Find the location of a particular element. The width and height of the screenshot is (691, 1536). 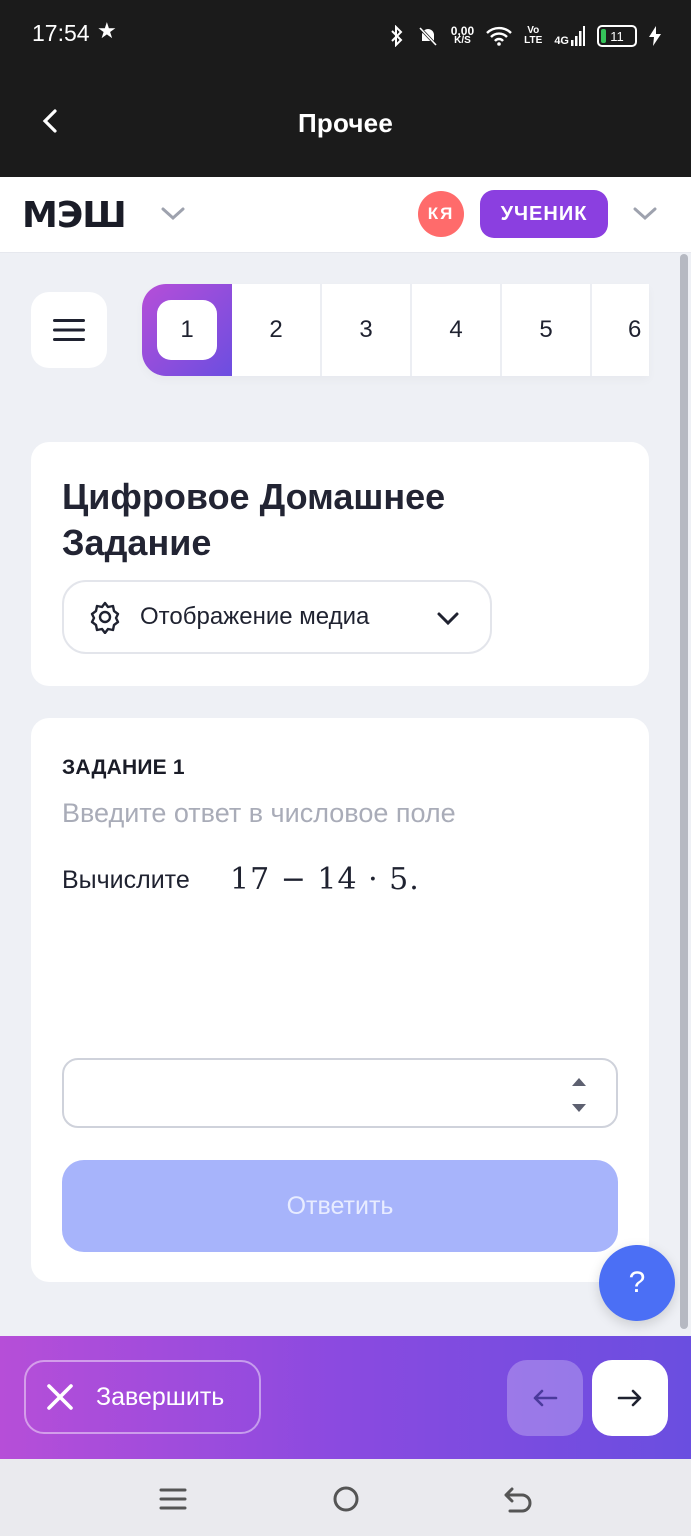

app-bar: Прочее is located at coordinates (345, 124).